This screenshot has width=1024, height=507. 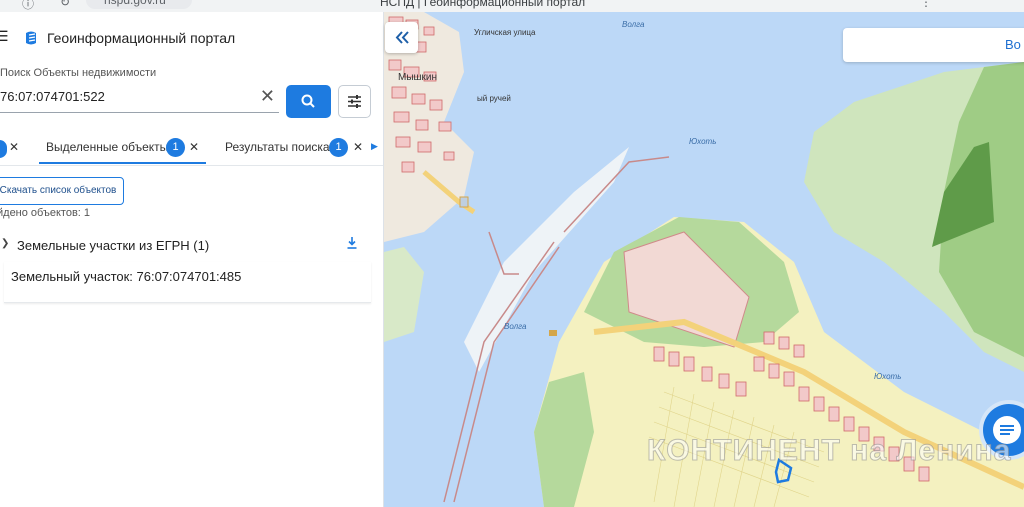 What do you see at coordinates (4, 36) in the screenshot?
I see `menu-icon: ☰` at bounding box center [4, 36].